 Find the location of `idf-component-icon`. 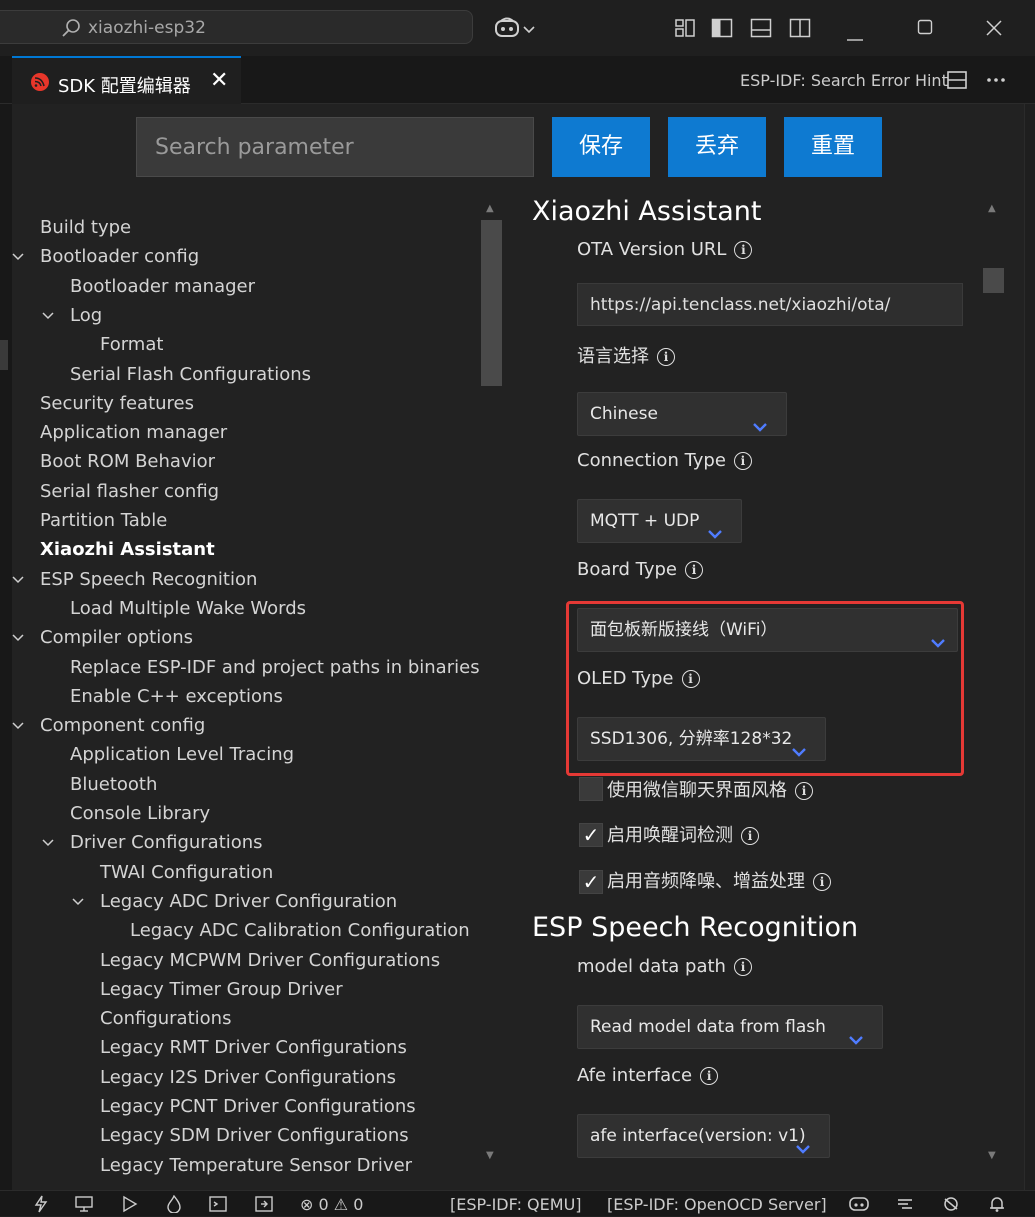

idf-component-icon is located at coordinates (905, 1206).